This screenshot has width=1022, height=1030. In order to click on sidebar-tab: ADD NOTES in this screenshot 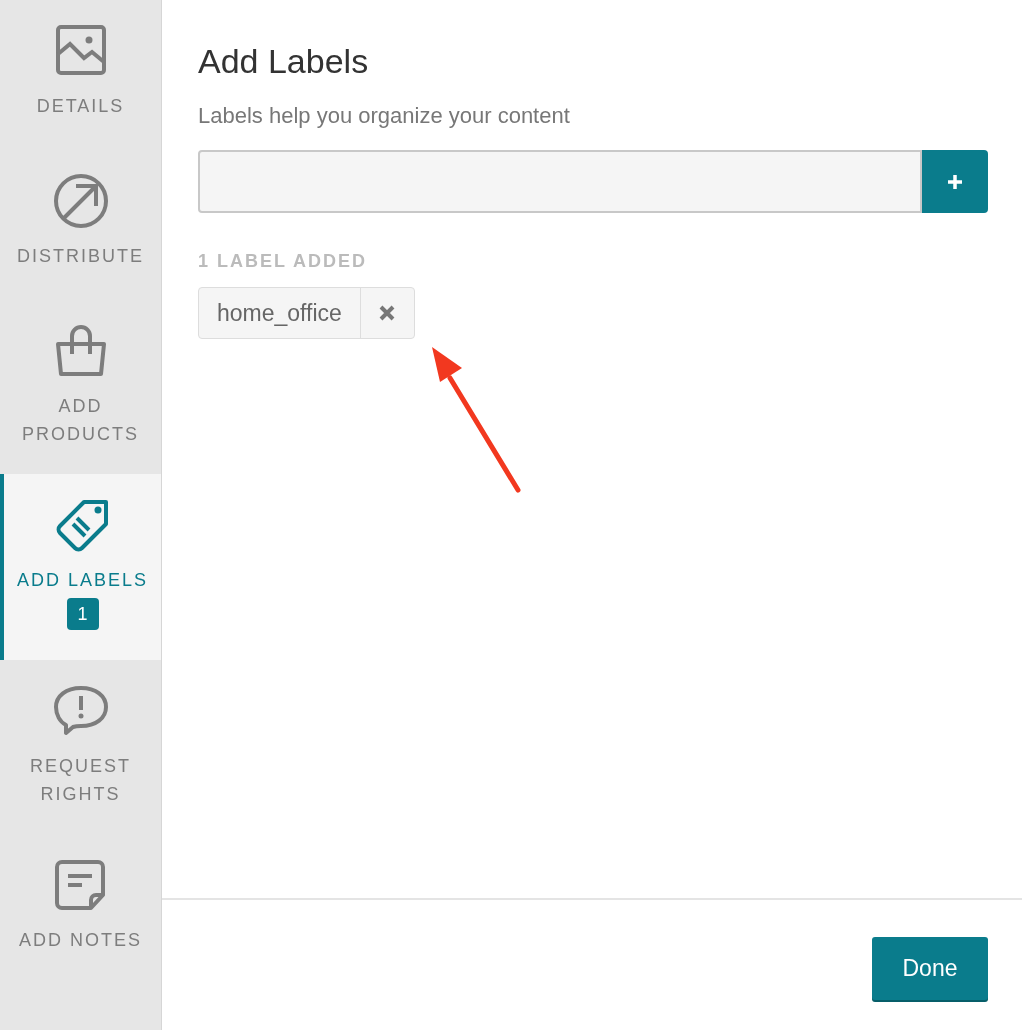, I will do `click(80, 909)`.